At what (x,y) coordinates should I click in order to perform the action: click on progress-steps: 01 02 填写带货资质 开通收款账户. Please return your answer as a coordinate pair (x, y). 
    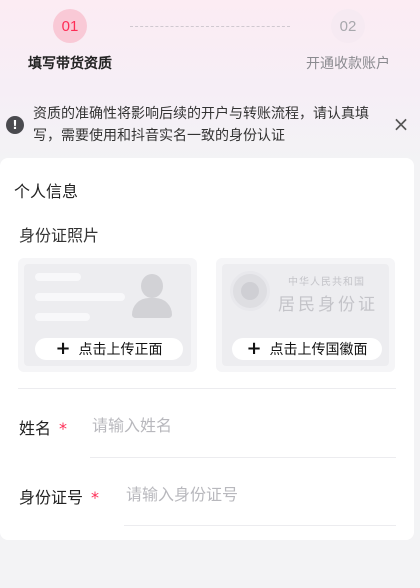
    Looking at the image, I should click on (210, 44).